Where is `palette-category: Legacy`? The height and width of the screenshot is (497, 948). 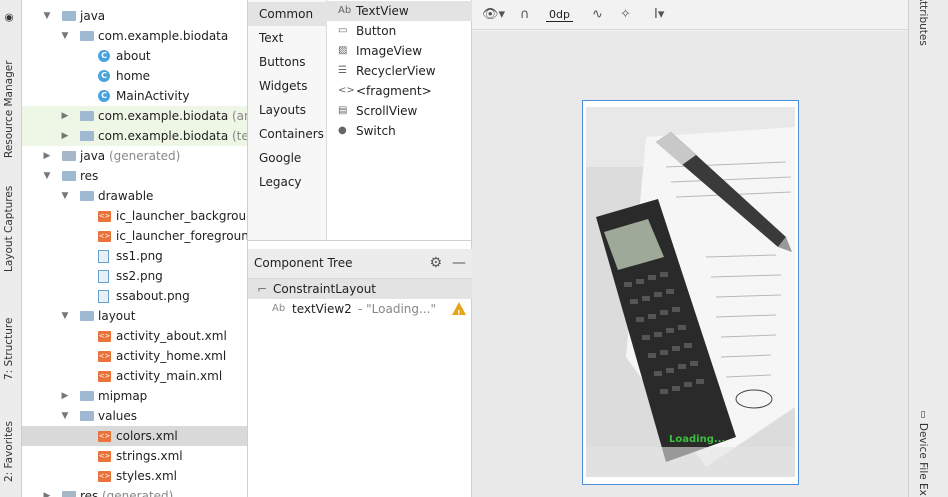 palette-category: Legacy is located at coordinates (287, 182).